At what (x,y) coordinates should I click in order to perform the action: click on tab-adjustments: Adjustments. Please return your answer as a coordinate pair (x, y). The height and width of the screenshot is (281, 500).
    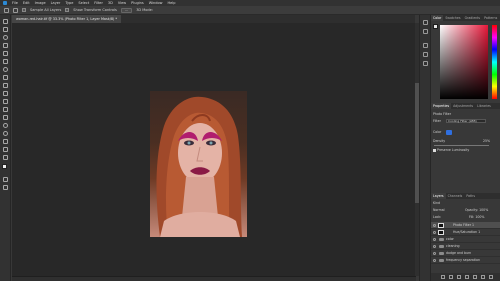
    Looking at the image, I should click on (463, 106).